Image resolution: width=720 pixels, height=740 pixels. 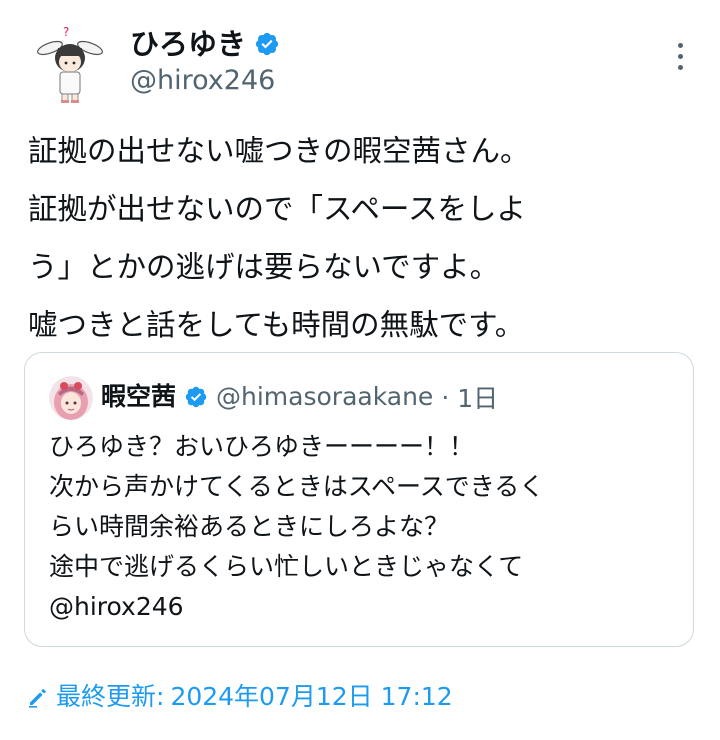 I want to click on edited-date: 2024年07月12日 17:12, so click(x=311, y=696).